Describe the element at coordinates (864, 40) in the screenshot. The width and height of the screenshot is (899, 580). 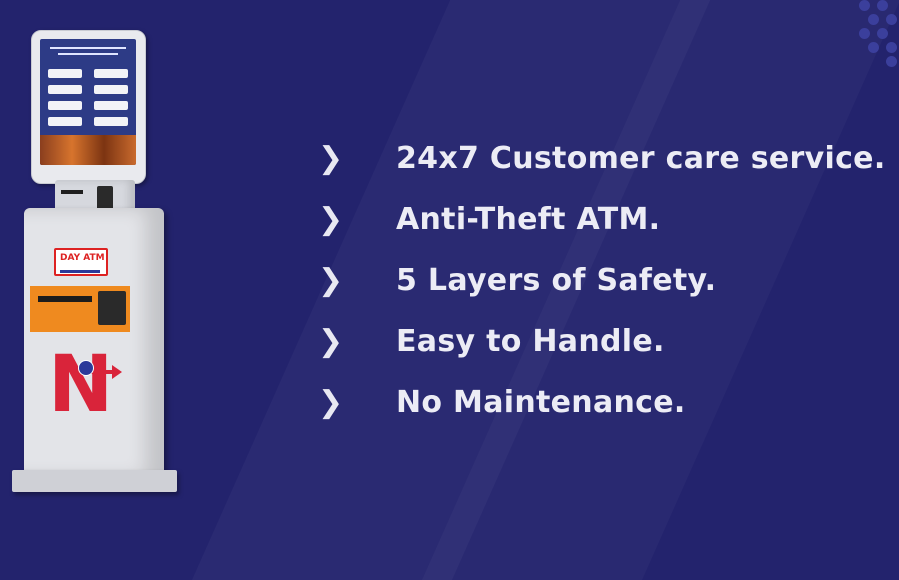
I see `decorative-dots` at that location.